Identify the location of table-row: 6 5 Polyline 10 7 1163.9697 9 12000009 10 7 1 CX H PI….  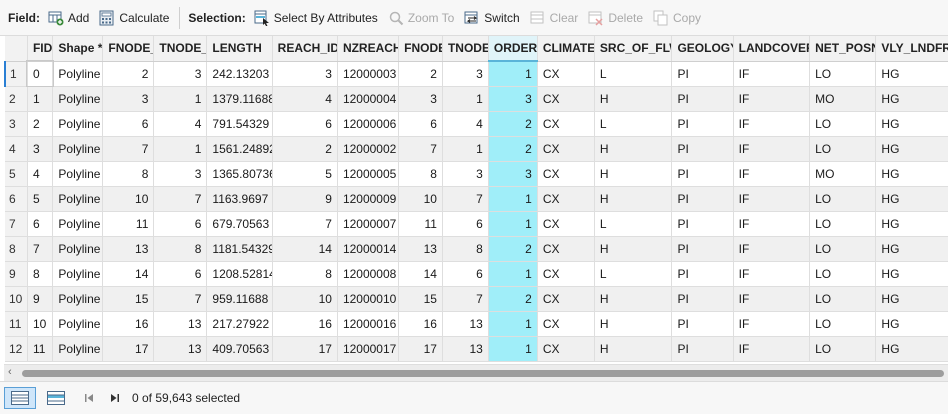
(476, 199).